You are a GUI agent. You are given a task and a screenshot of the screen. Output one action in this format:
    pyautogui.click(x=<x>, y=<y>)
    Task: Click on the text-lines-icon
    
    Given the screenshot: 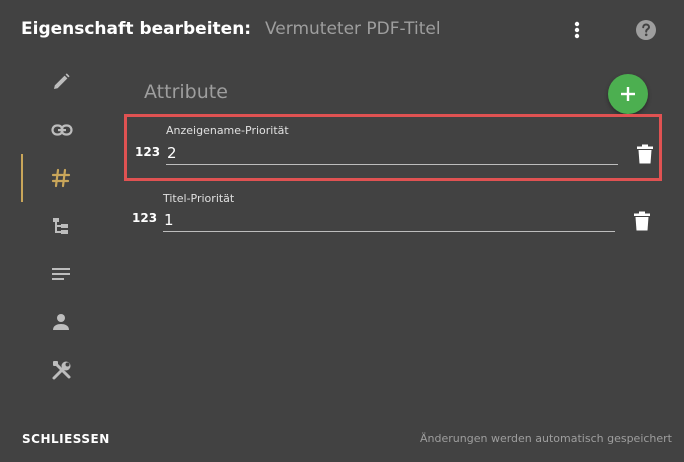 What is the action you would take?
    pyautogui.click(x=61, y=274)
    